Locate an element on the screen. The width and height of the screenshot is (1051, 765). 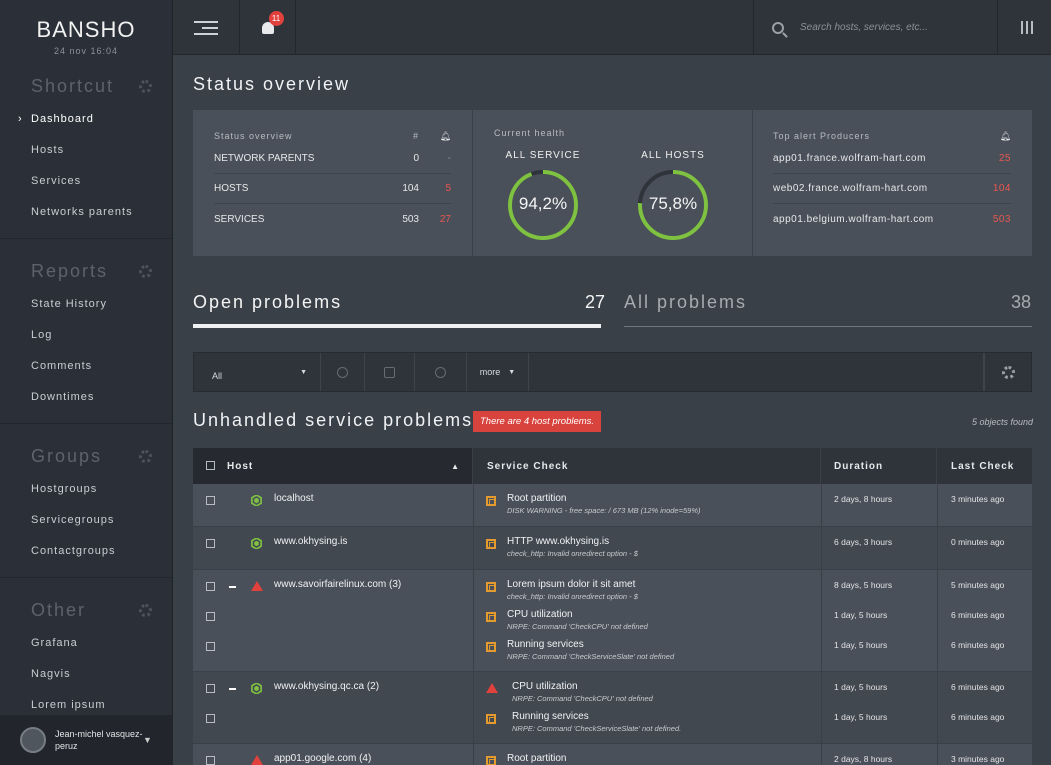
service-critical-icon is located at coordinates (492, 688).